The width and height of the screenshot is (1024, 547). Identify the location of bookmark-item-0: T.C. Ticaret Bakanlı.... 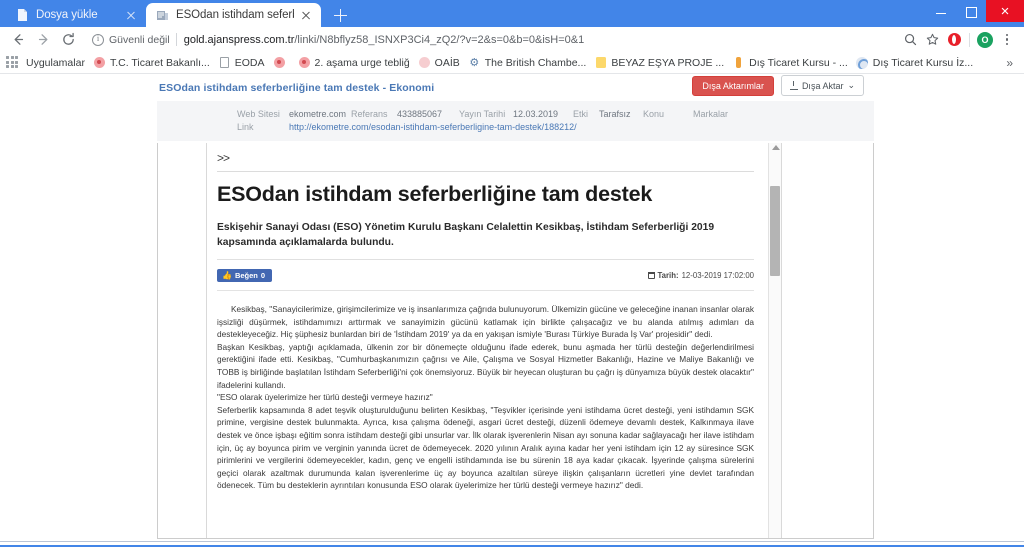
(153, 63).